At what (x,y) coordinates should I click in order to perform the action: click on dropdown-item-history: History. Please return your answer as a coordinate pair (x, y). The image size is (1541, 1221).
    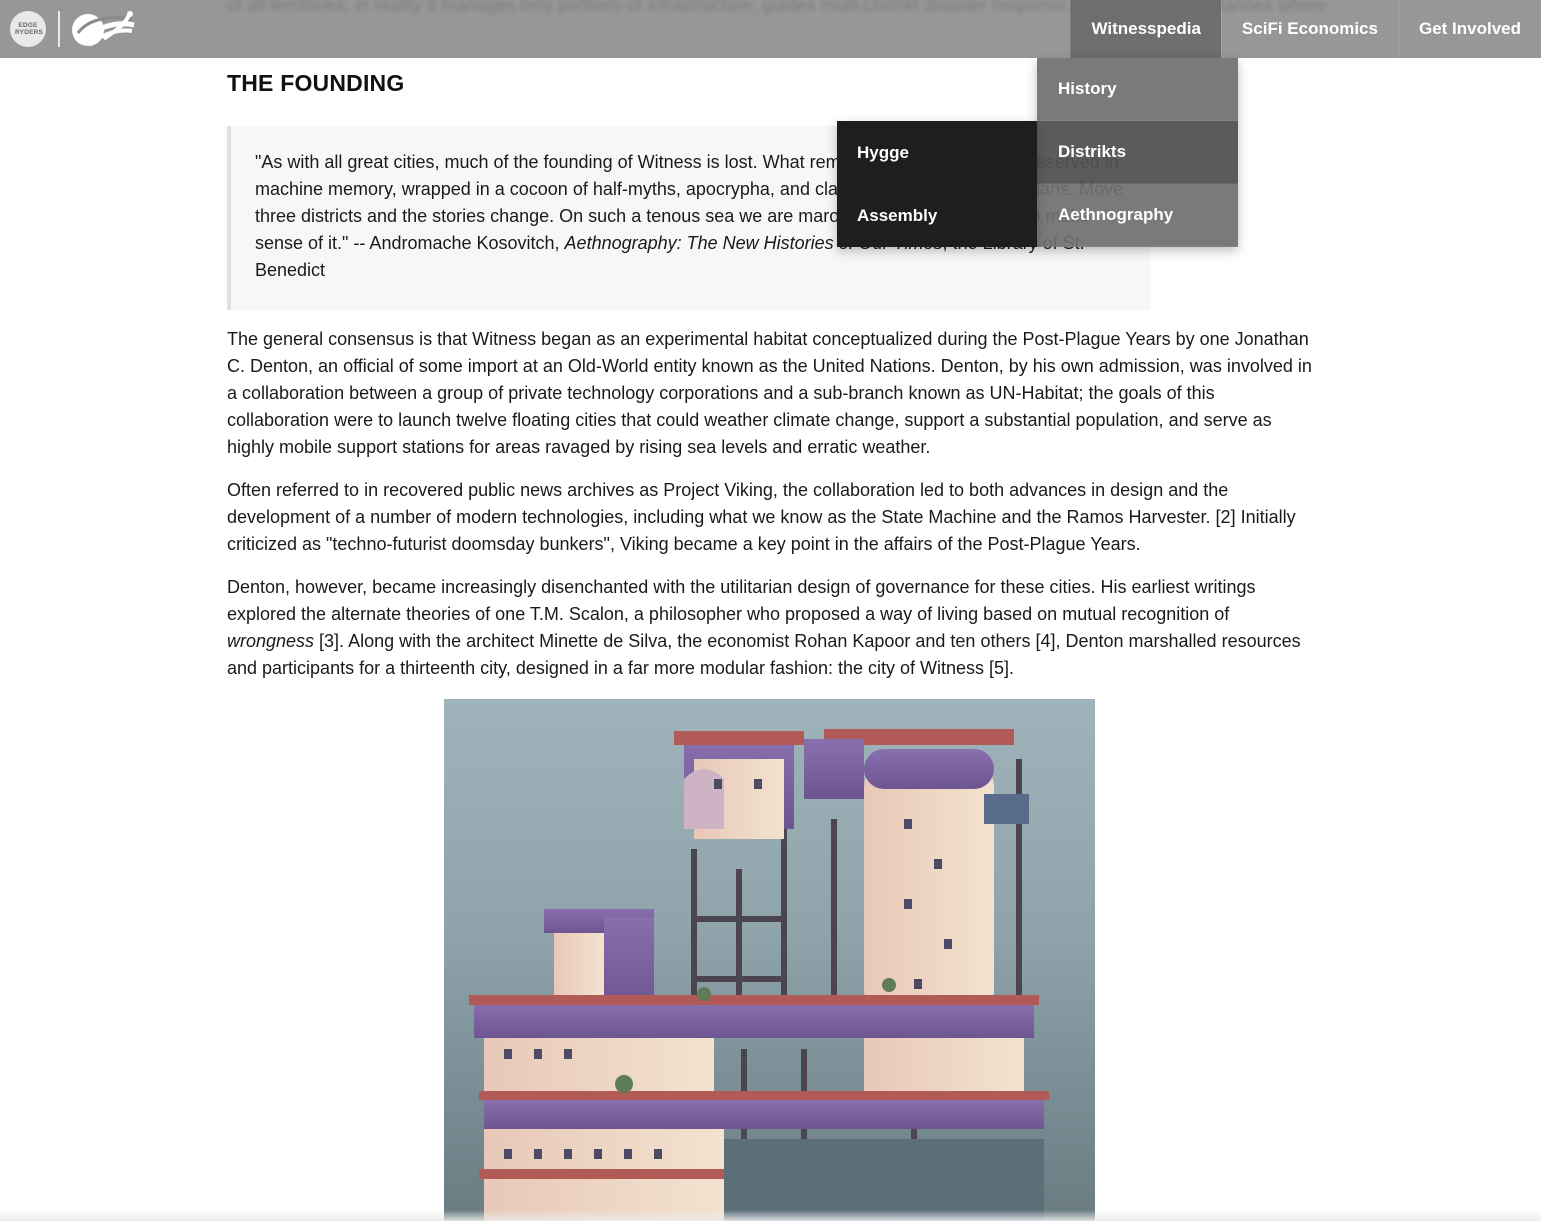
    Looking at the image, I should click on (1137, 89).